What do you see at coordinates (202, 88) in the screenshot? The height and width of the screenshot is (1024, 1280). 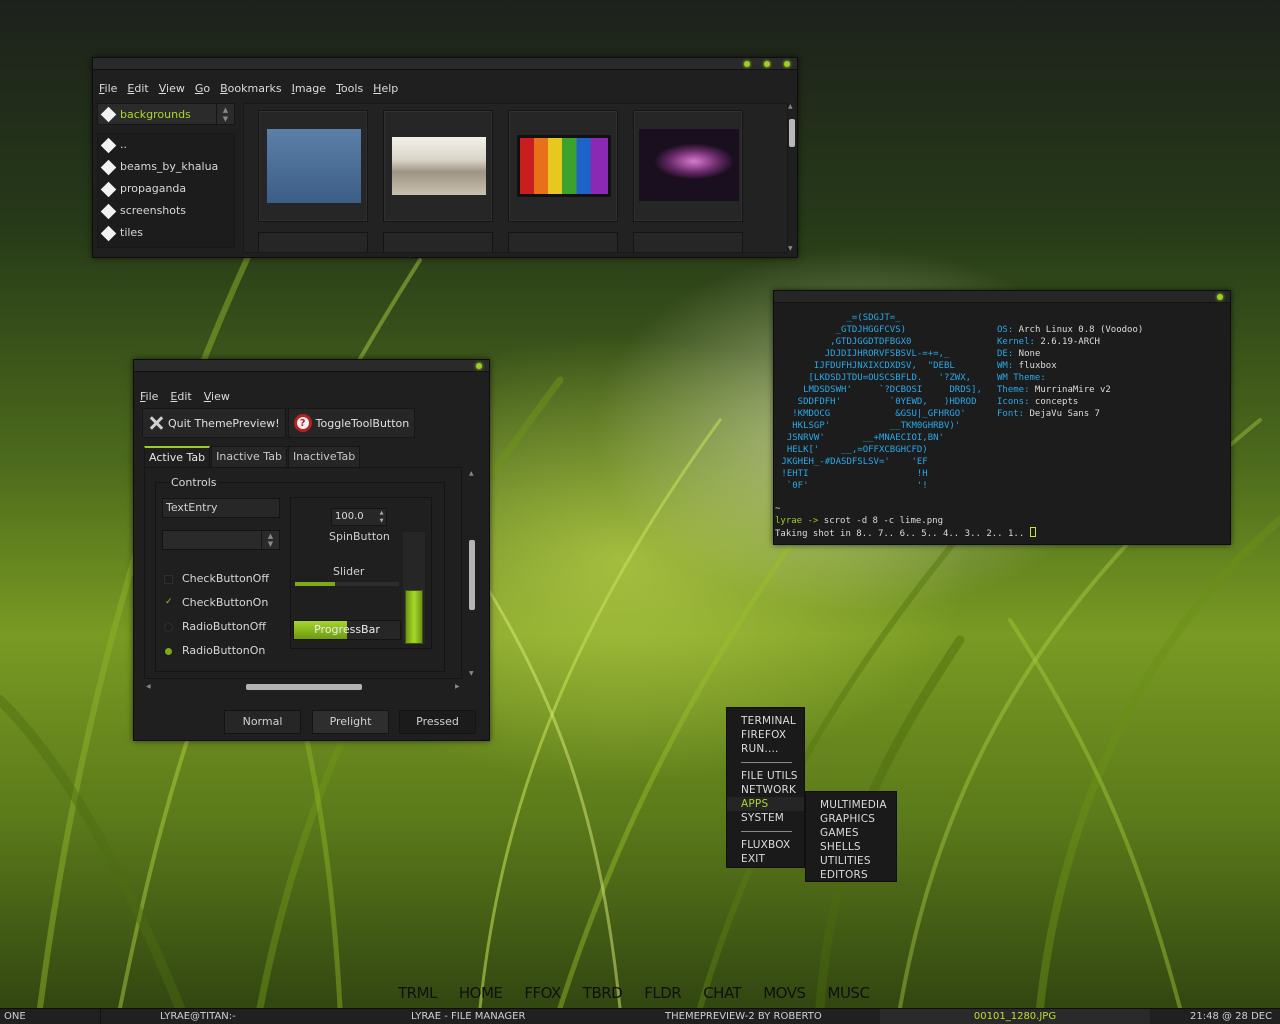 I see `menu-go: Go` at bounding box center [202, 88].